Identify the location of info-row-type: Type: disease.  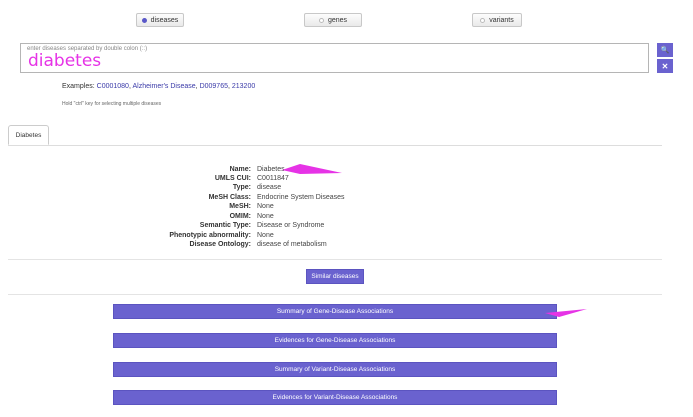
(346, 189).